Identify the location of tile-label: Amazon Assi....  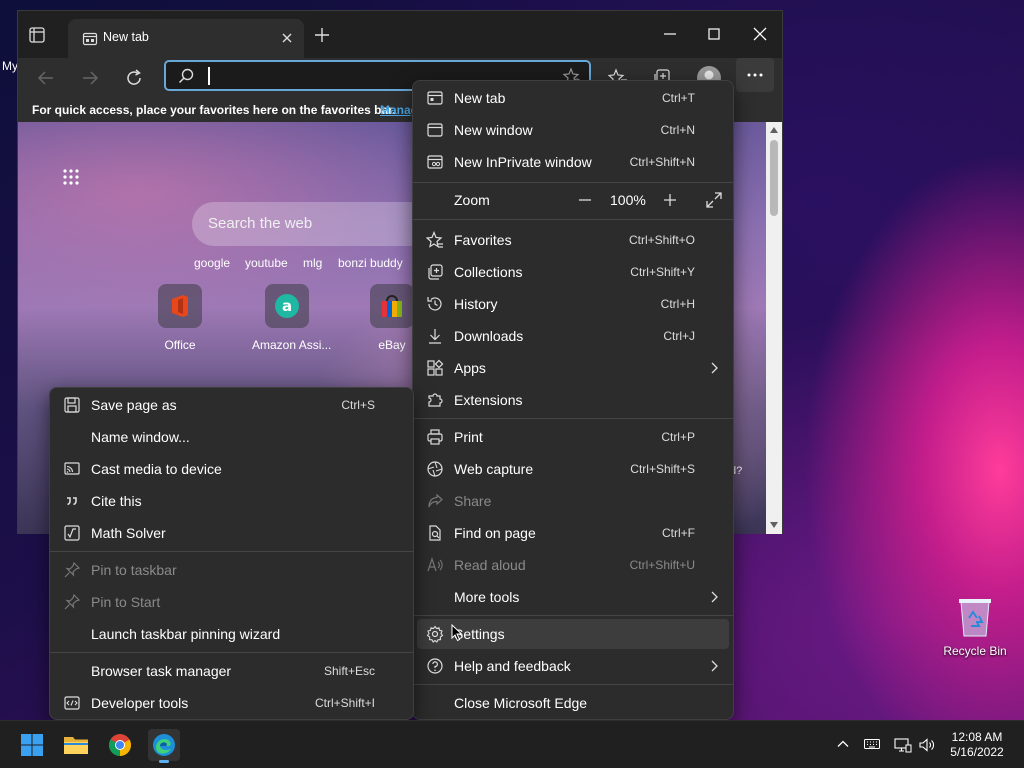
(292, 345).